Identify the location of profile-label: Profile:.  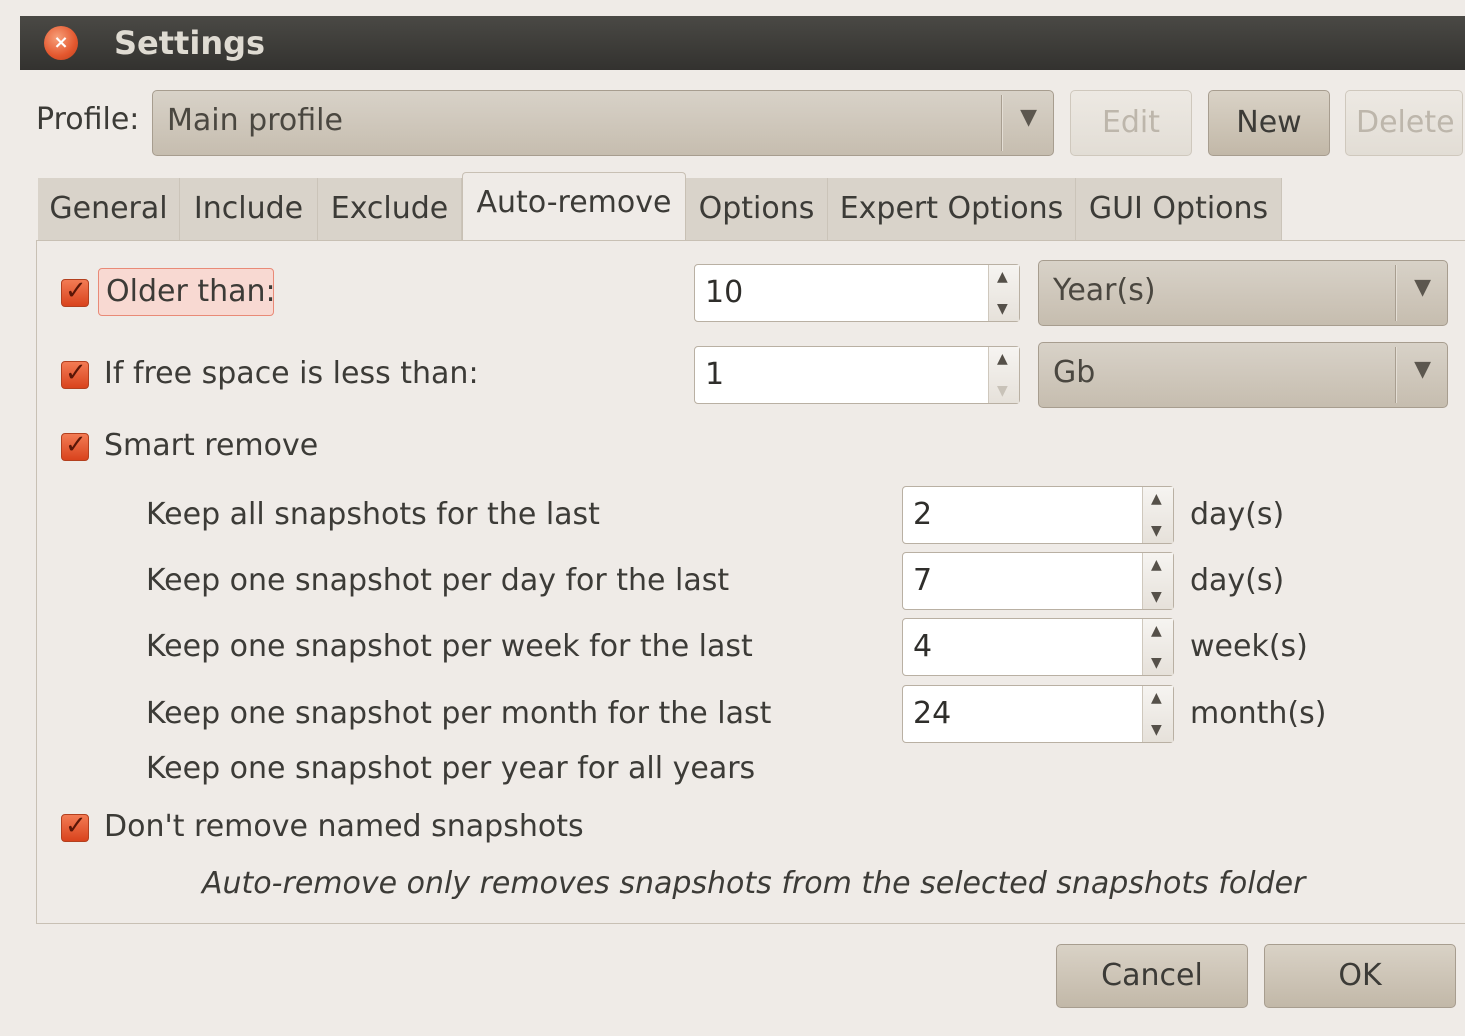
(88, 119).